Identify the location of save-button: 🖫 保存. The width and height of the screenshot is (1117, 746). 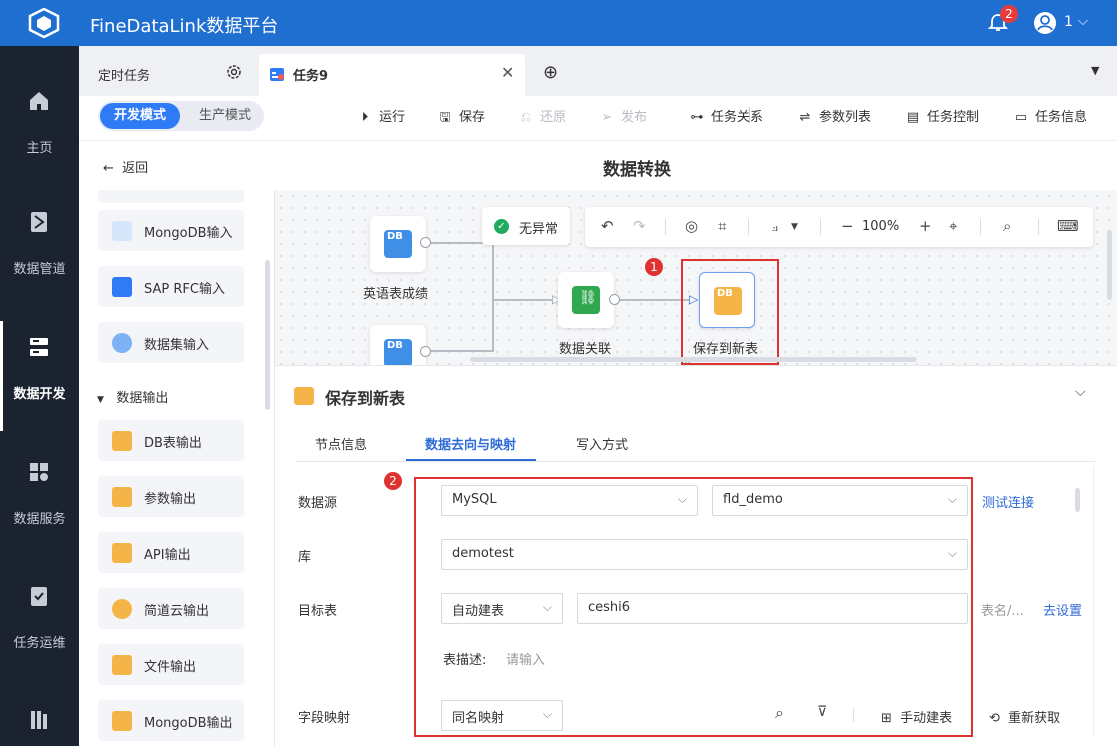
(461, 118).